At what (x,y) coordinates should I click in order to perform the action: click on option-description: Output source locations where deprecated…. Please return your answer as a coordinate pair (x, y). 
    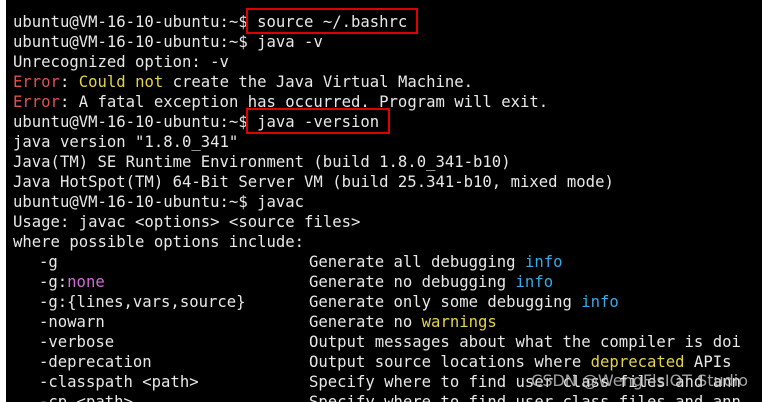
    Looking at the image, I should click on (520, 362).